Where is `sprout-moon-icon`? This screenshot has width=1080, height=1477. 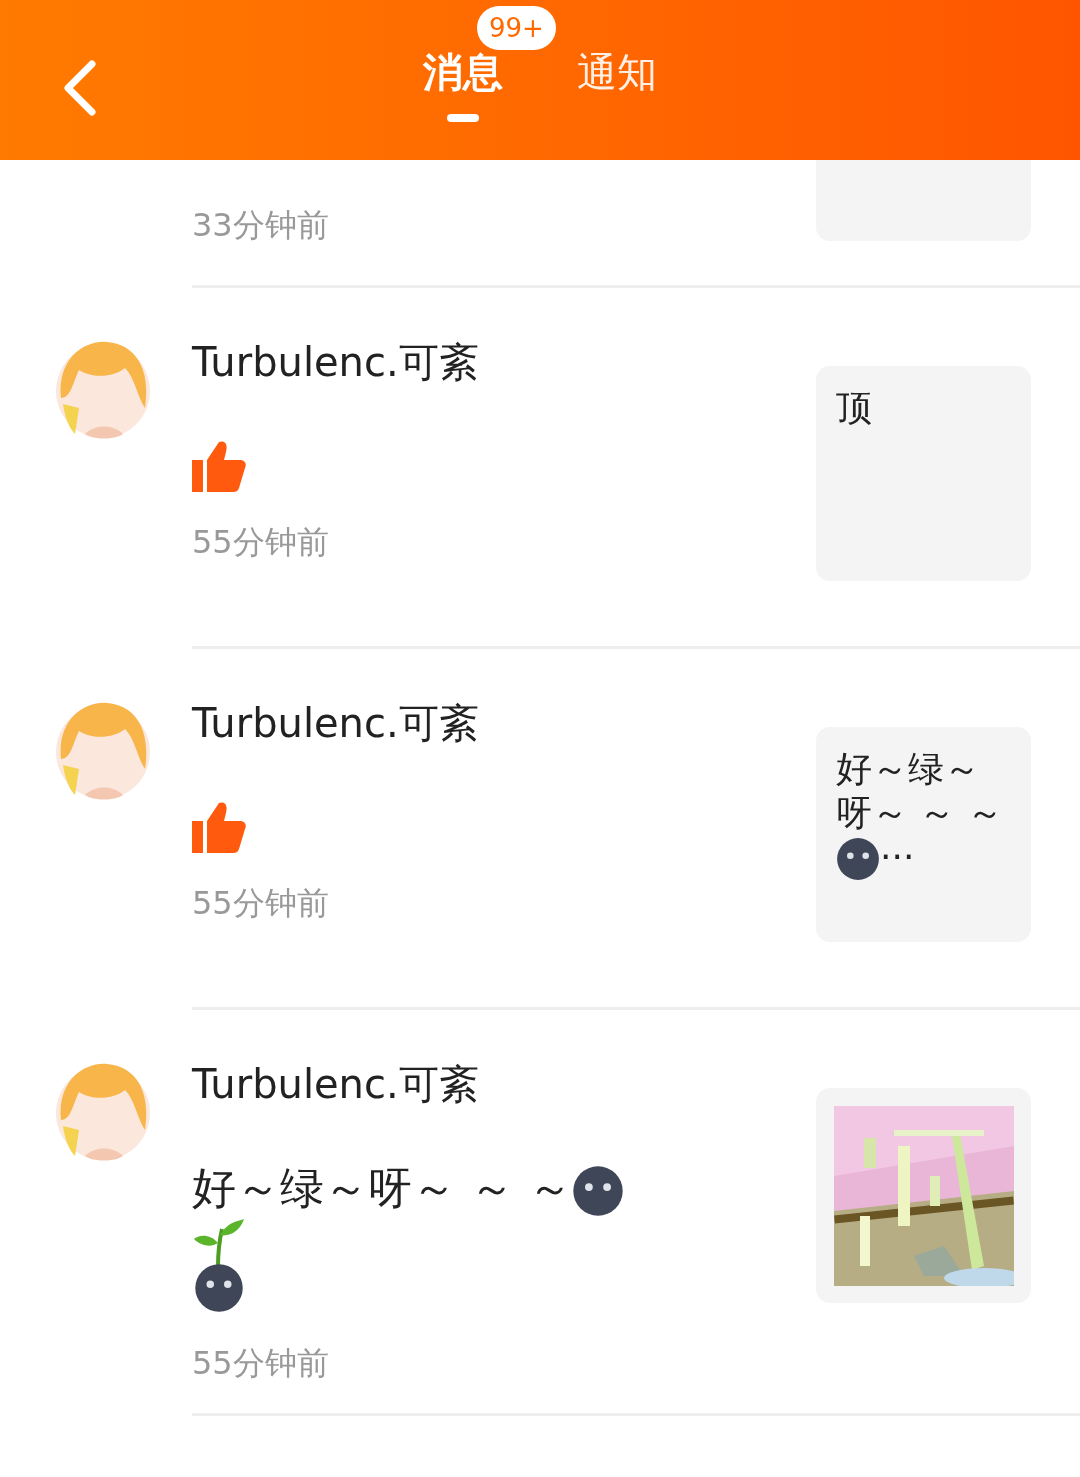
sprout-moon-icon is located at coordinates (219, 1265).